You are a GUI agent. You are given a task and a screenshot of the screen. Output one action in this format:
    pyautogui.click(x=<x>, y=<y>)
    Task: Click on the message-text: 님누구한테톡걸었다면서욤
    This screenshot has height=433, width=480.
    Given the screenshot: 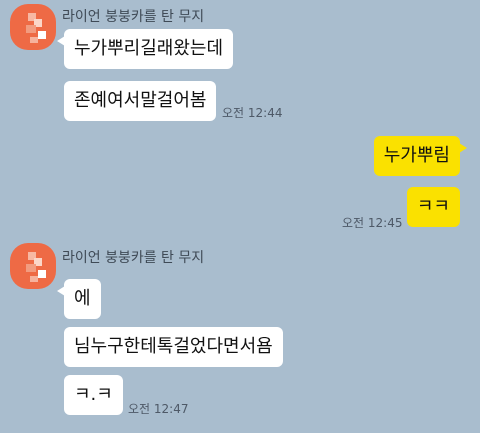 What is the action you would take?
    pyautogui.click(x=173, y=346)
    